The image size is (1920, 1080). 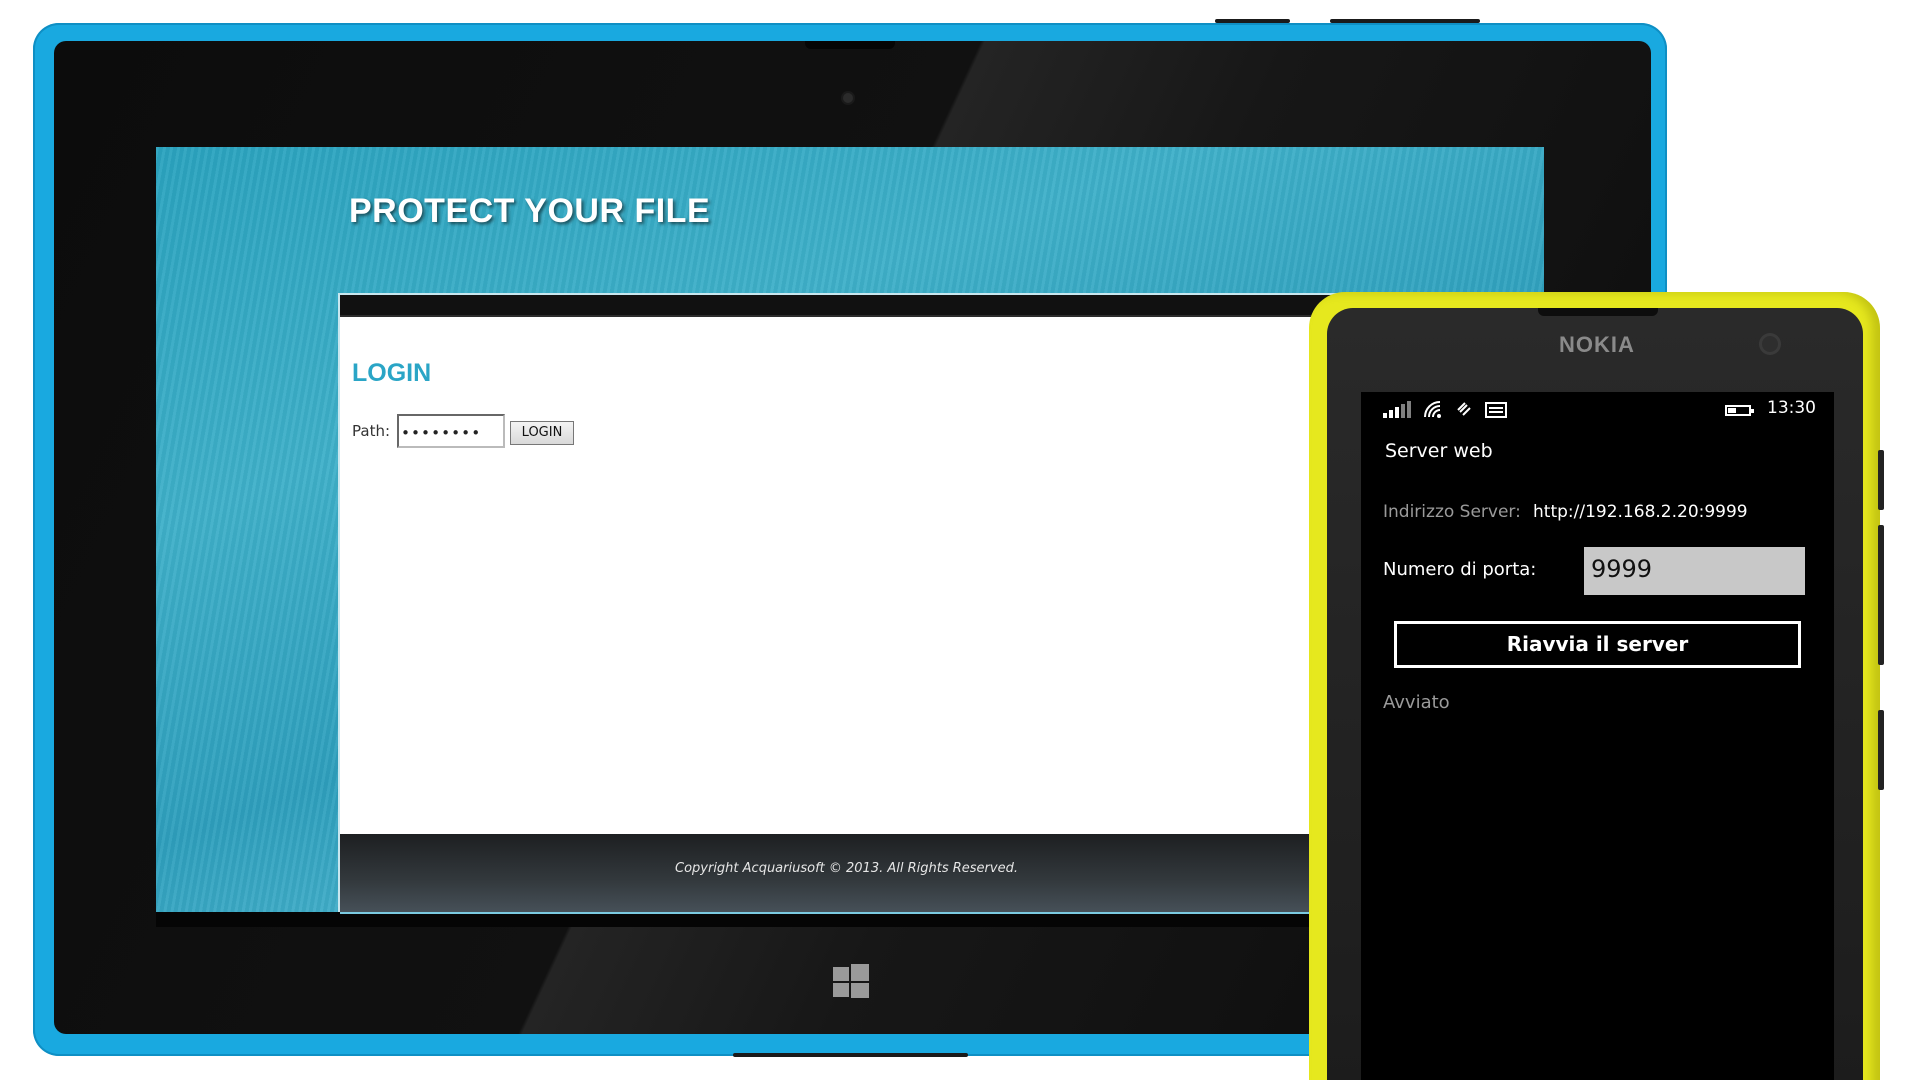 I want to click on status-clock: 13:30, so click(x=1791, y=408).